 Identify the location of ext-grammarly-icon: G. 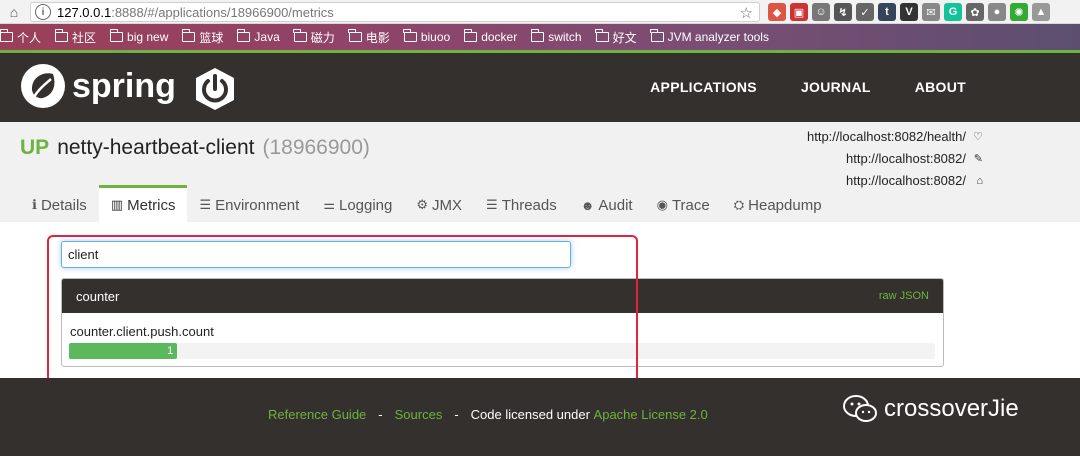
(953, 12).